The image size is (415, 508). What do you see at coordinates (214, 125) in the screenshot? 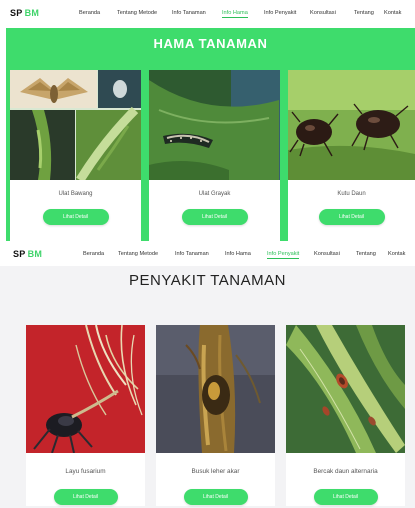
I see `pest-image-ulat-grayak` at bounding box center [214, 125].